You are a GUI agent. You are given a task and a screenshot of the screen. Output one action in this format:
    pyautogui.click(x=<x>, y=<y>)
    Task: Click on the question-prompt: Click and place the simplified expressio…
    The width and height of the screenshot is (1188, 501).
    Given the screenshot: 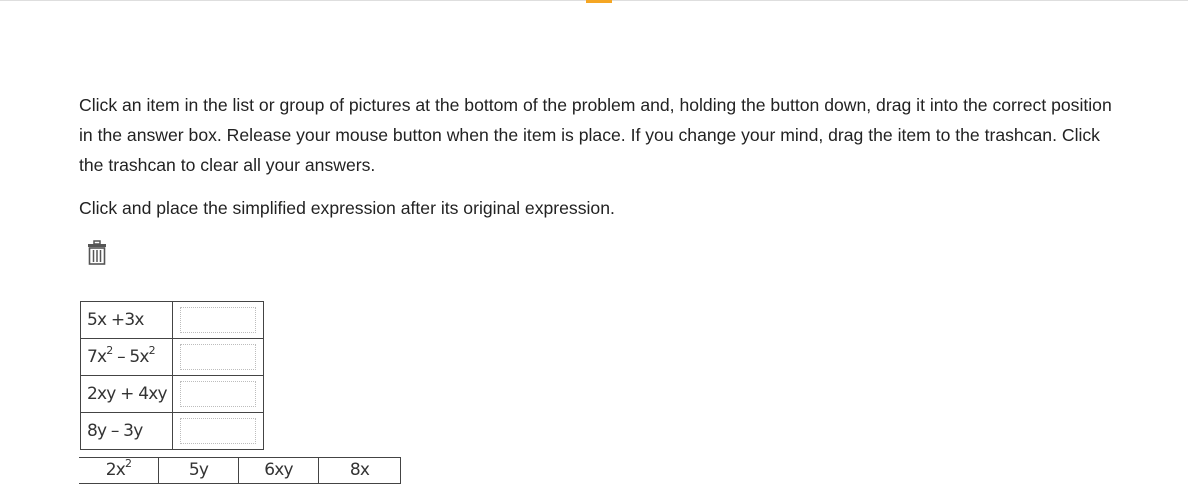 What is the action you would take?
    pyautogui.click(x=347, y=208)
    